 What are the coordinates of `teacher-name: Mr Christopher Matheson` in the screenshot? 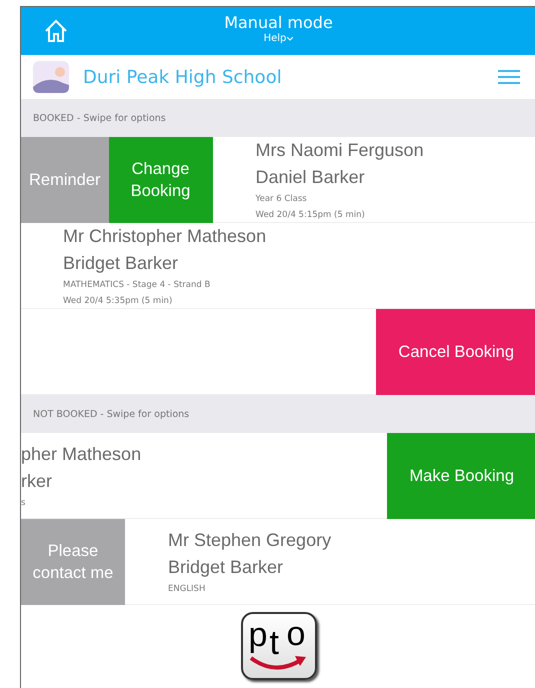 It's located at (165, 236).